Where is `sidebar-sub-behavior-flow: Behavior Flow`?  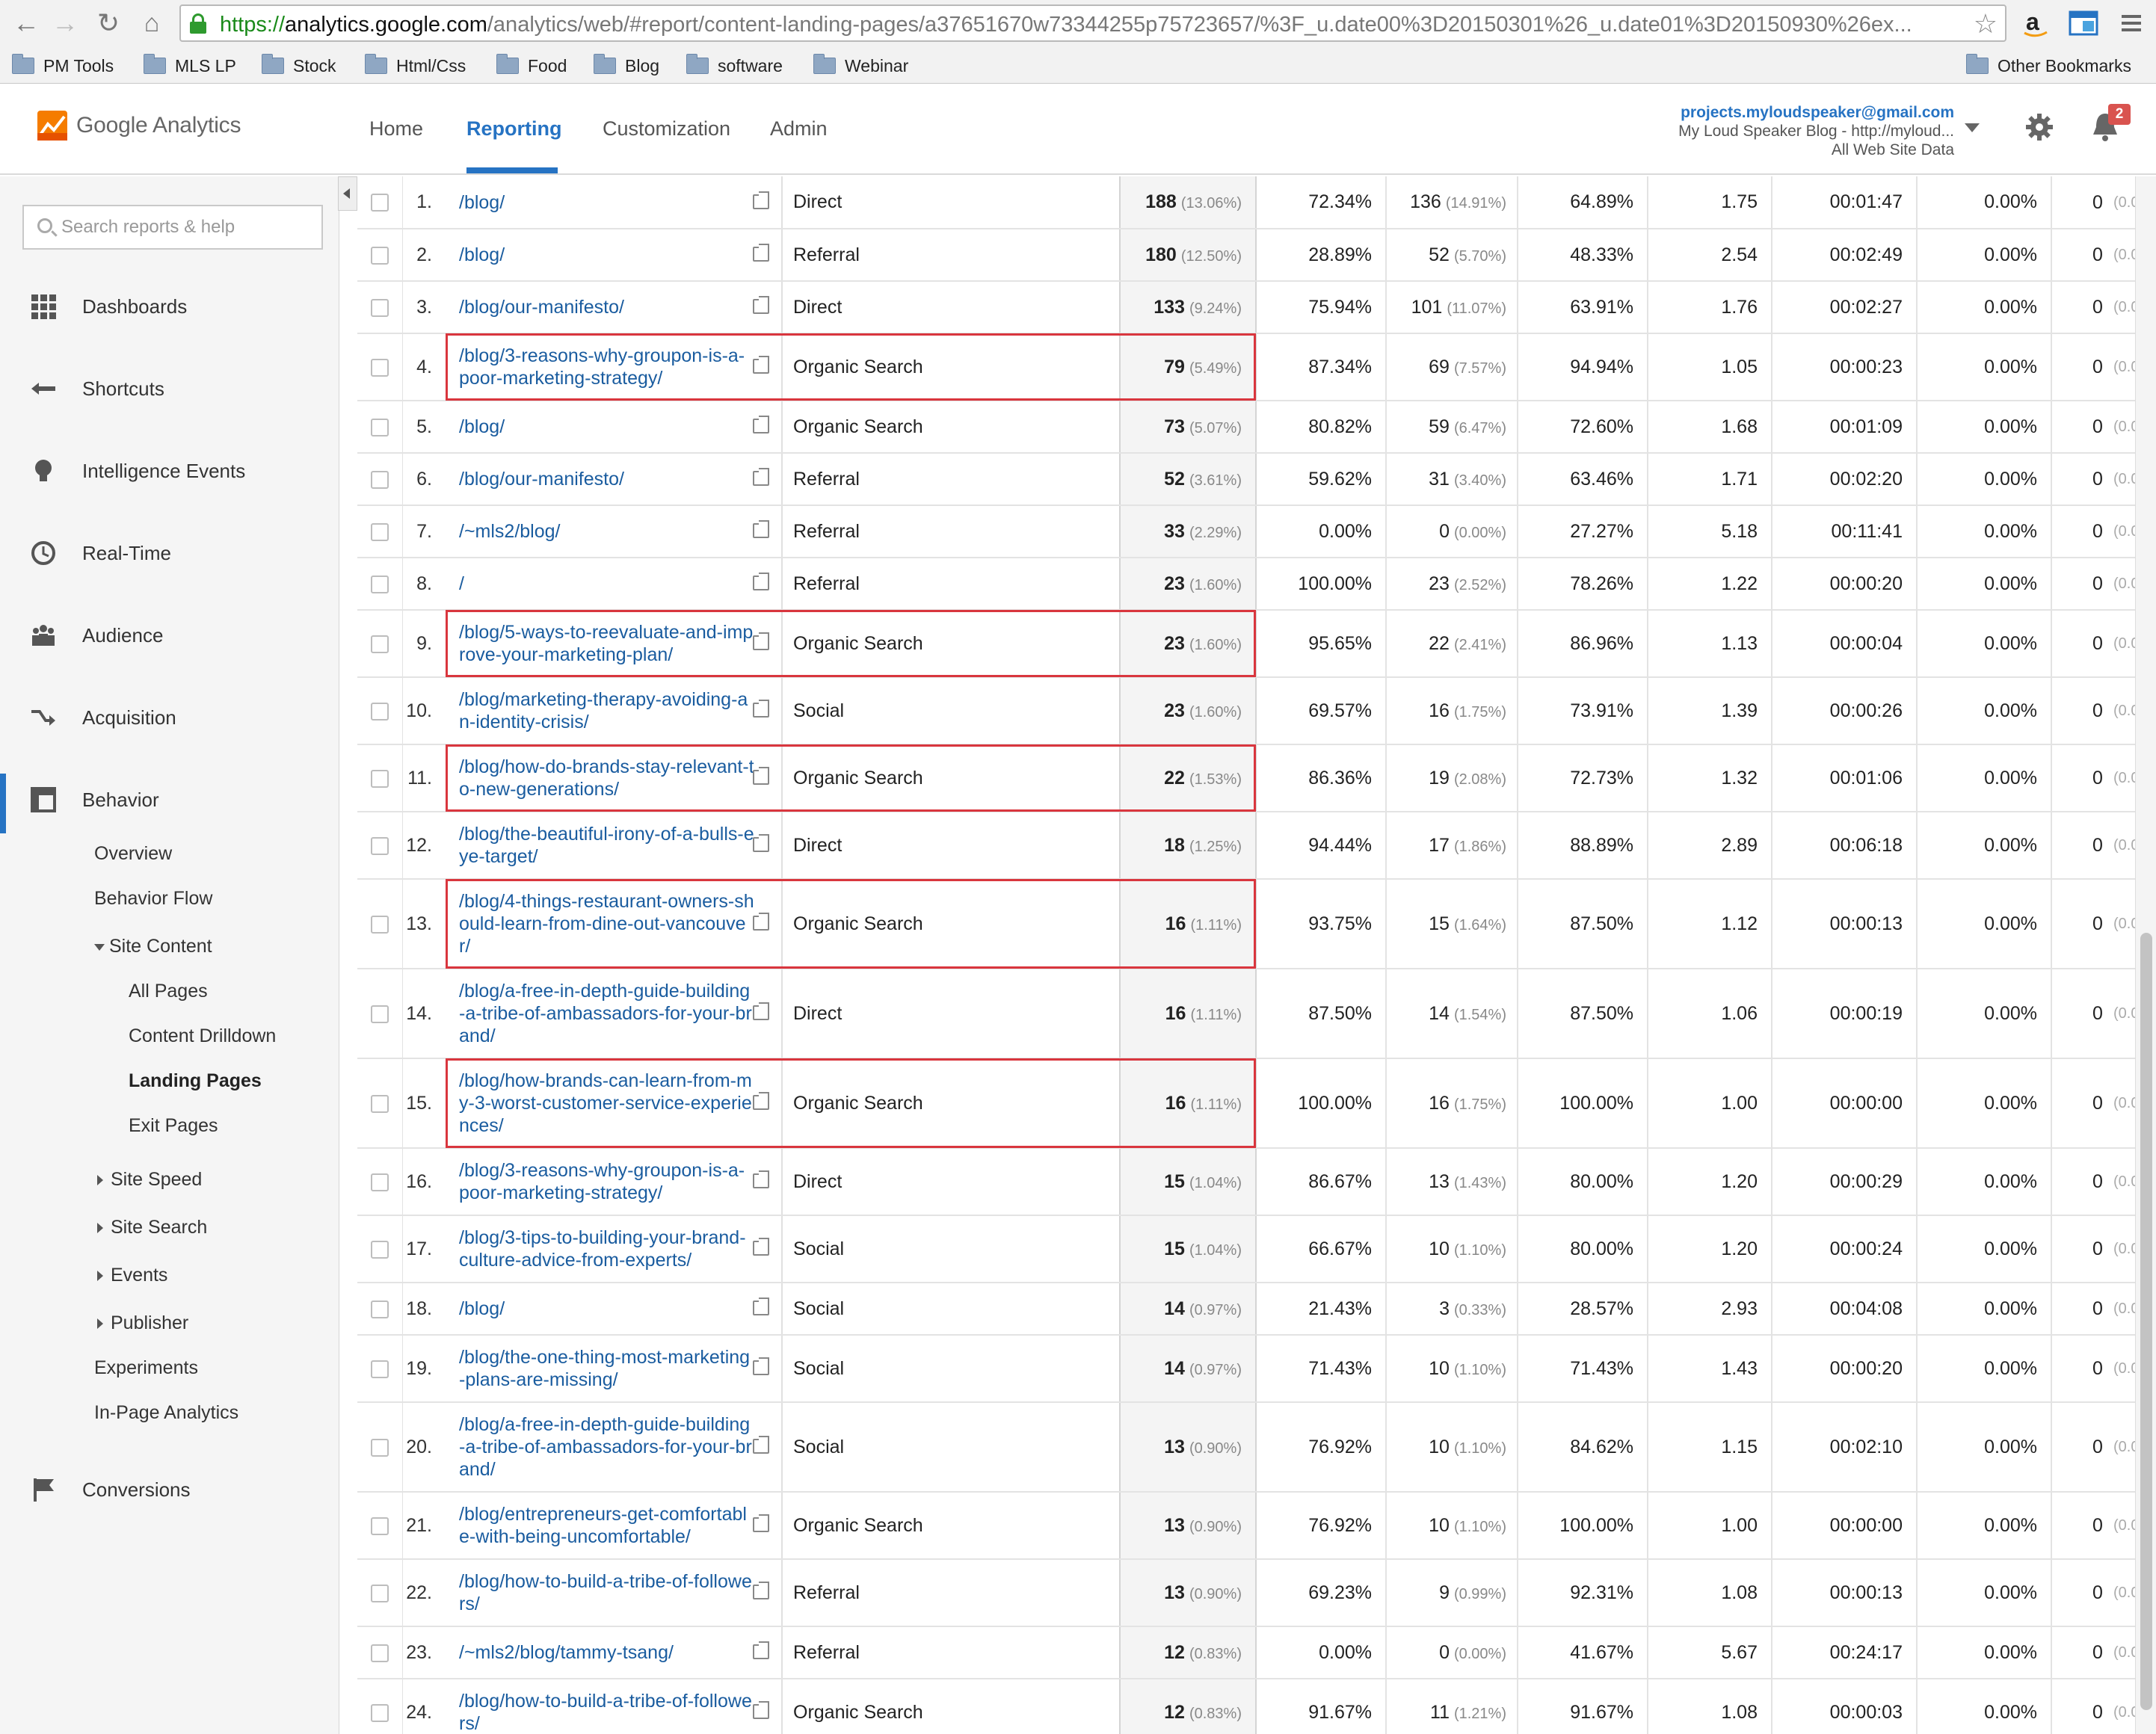 sidebar-sub-behavior-flow: Behavior Flow is located at coordinates (153, 899).